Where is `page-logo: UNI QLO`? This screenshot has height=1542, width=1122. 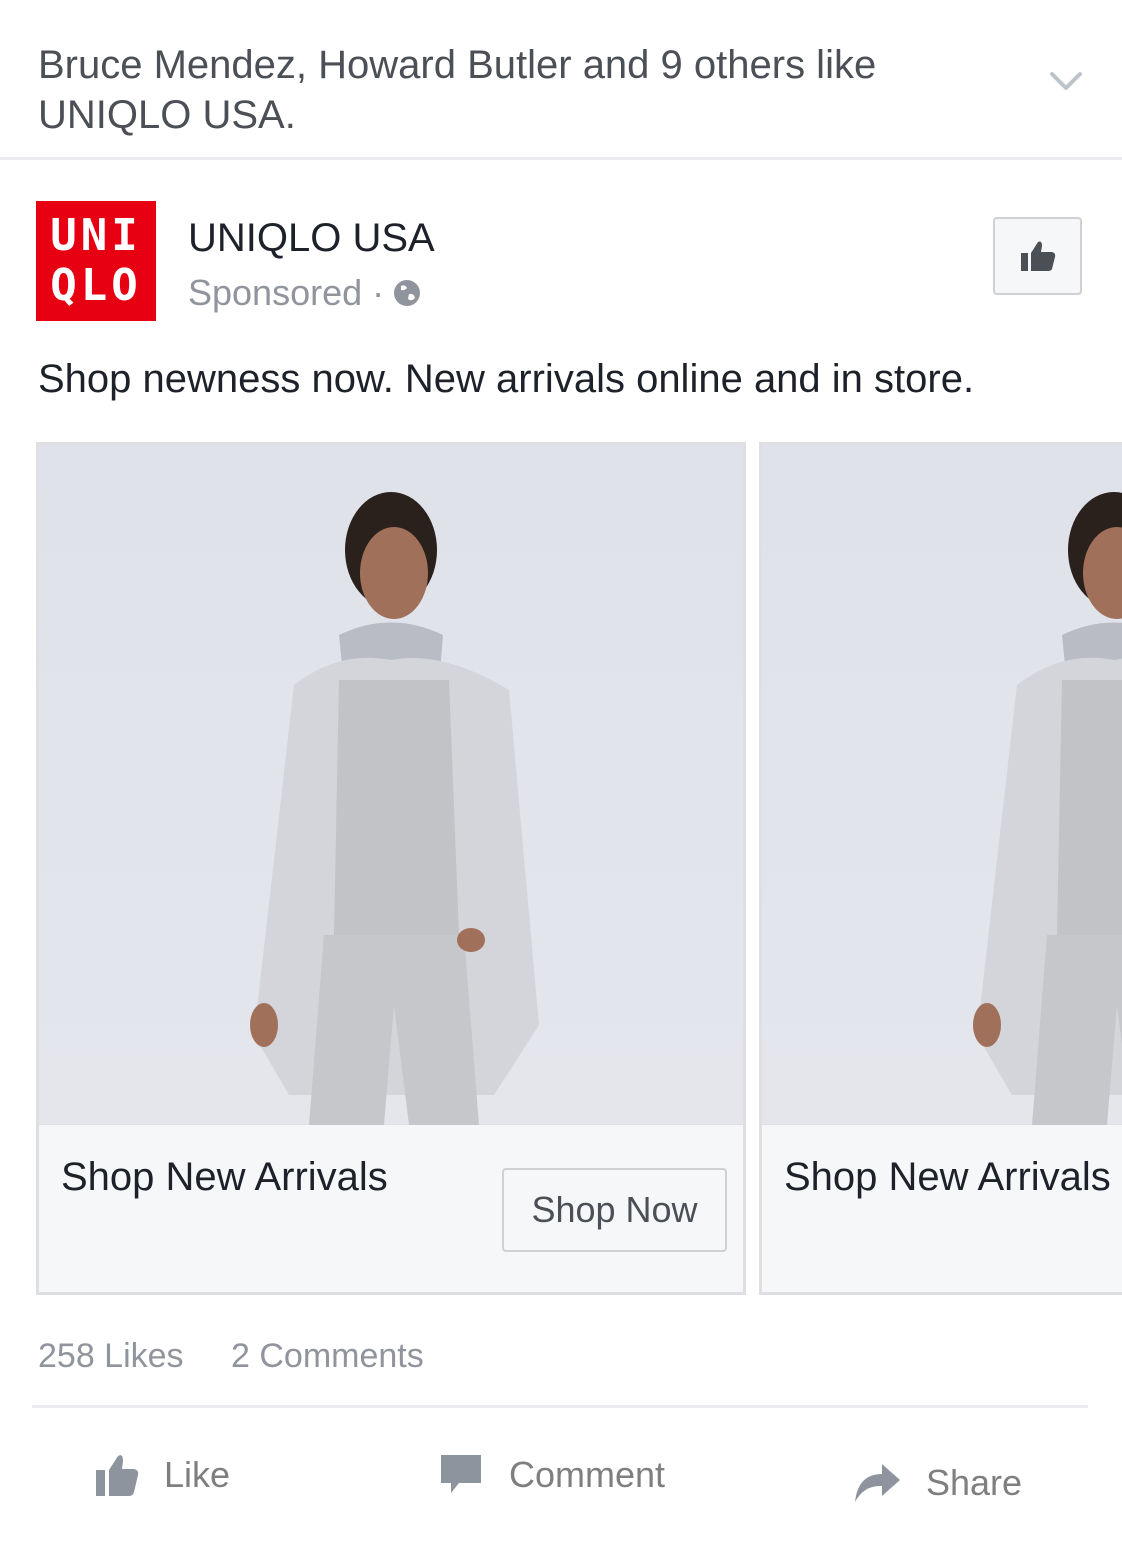
page-logo: UNI QLO is located at coordinates (96, 261).